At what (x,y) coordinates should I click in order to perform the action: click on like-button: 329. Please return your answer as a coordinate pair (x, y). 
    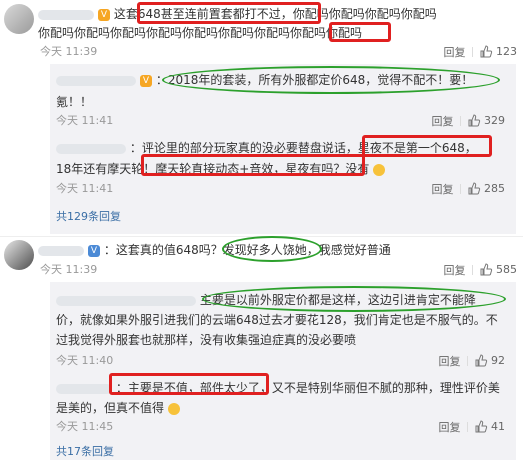
    Looking at the image, I should click on (486, 121).